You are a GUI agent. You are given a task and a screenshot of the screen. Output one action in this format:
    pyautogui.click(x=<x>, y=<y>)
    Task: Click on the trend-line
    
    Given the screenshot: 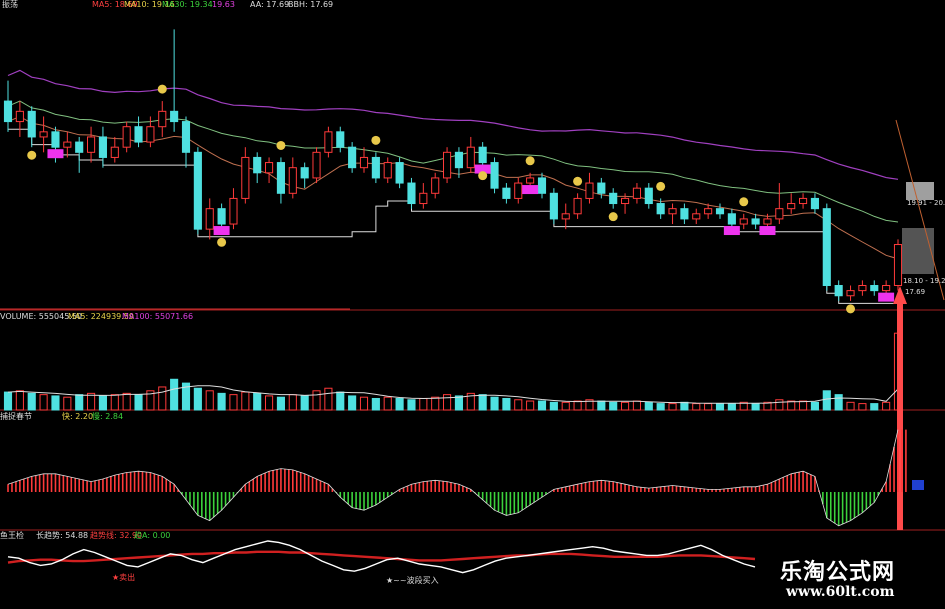 What is the action you would take?
    pyautogui.click(x=381, y=557)
    